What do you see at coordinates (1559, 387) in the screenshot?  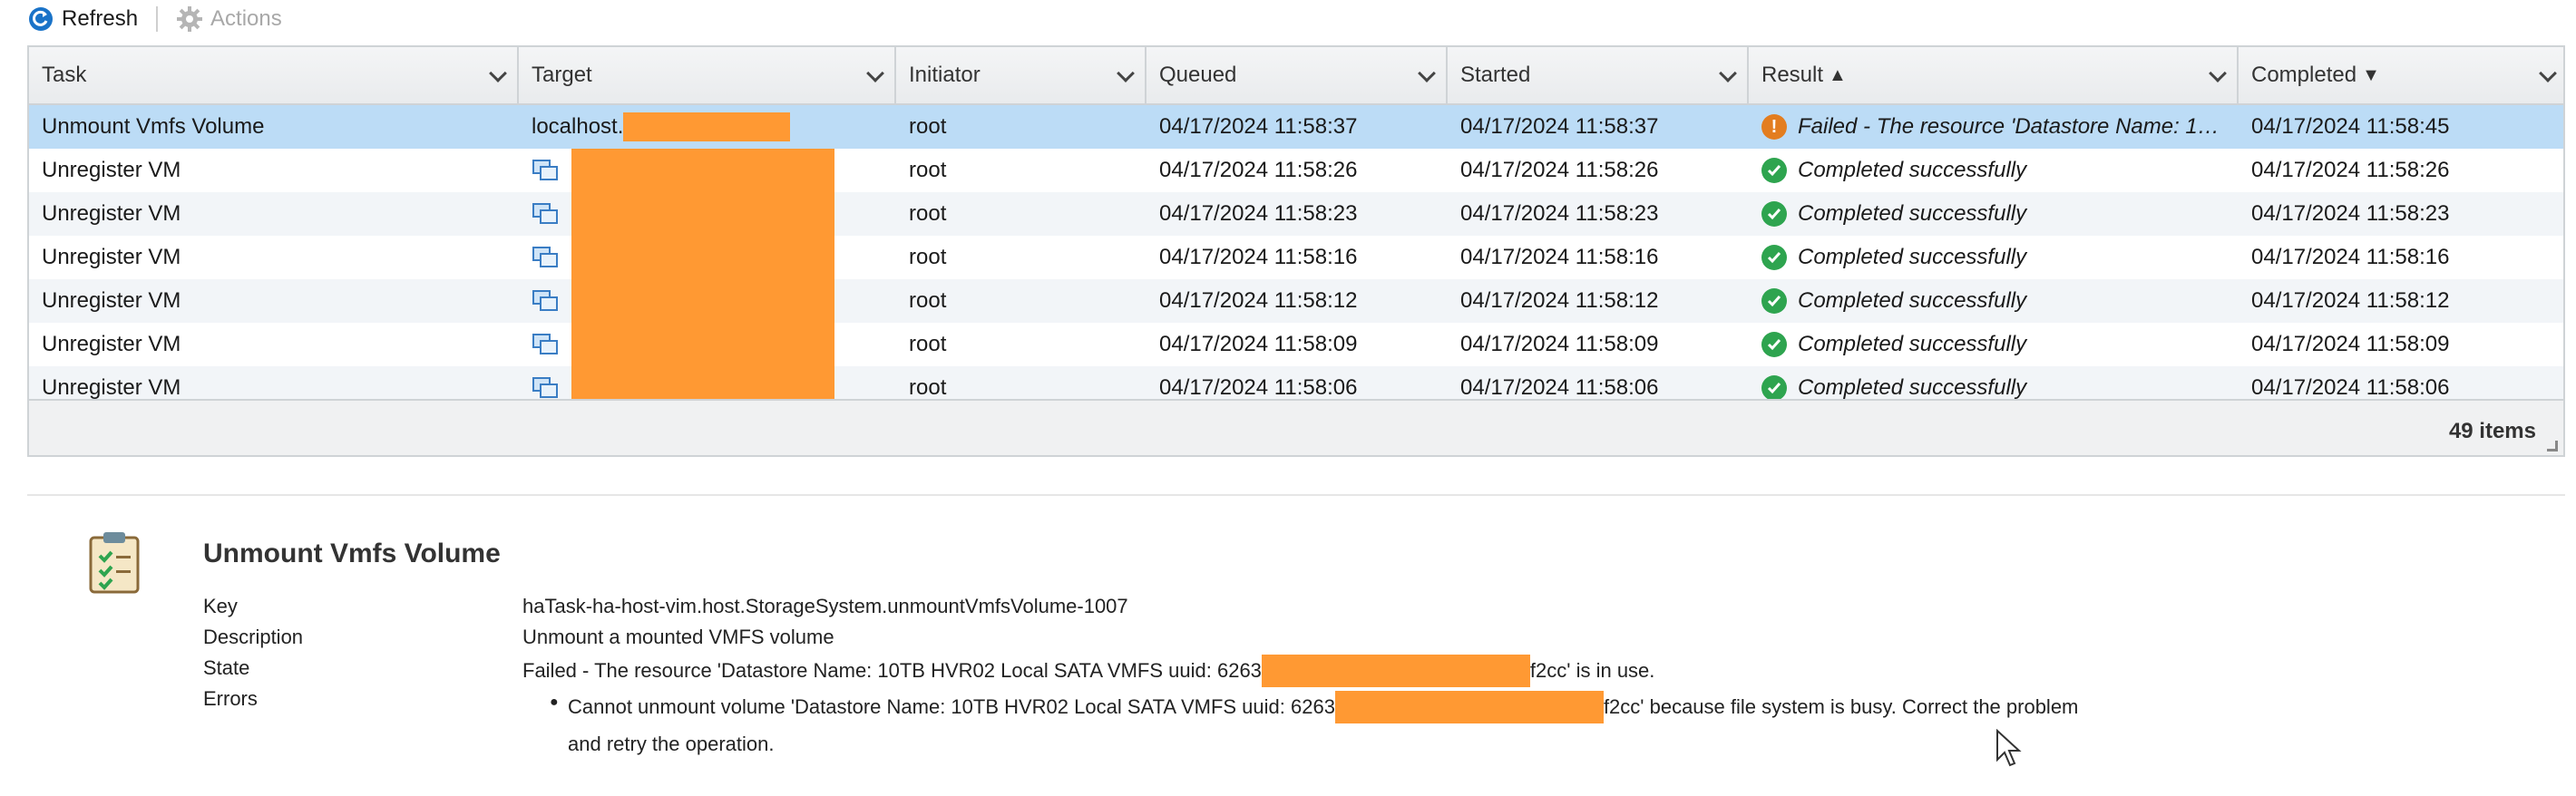 I see `started-text: 04/17/2024 11:58:06` at bounding box center [1559, 387].